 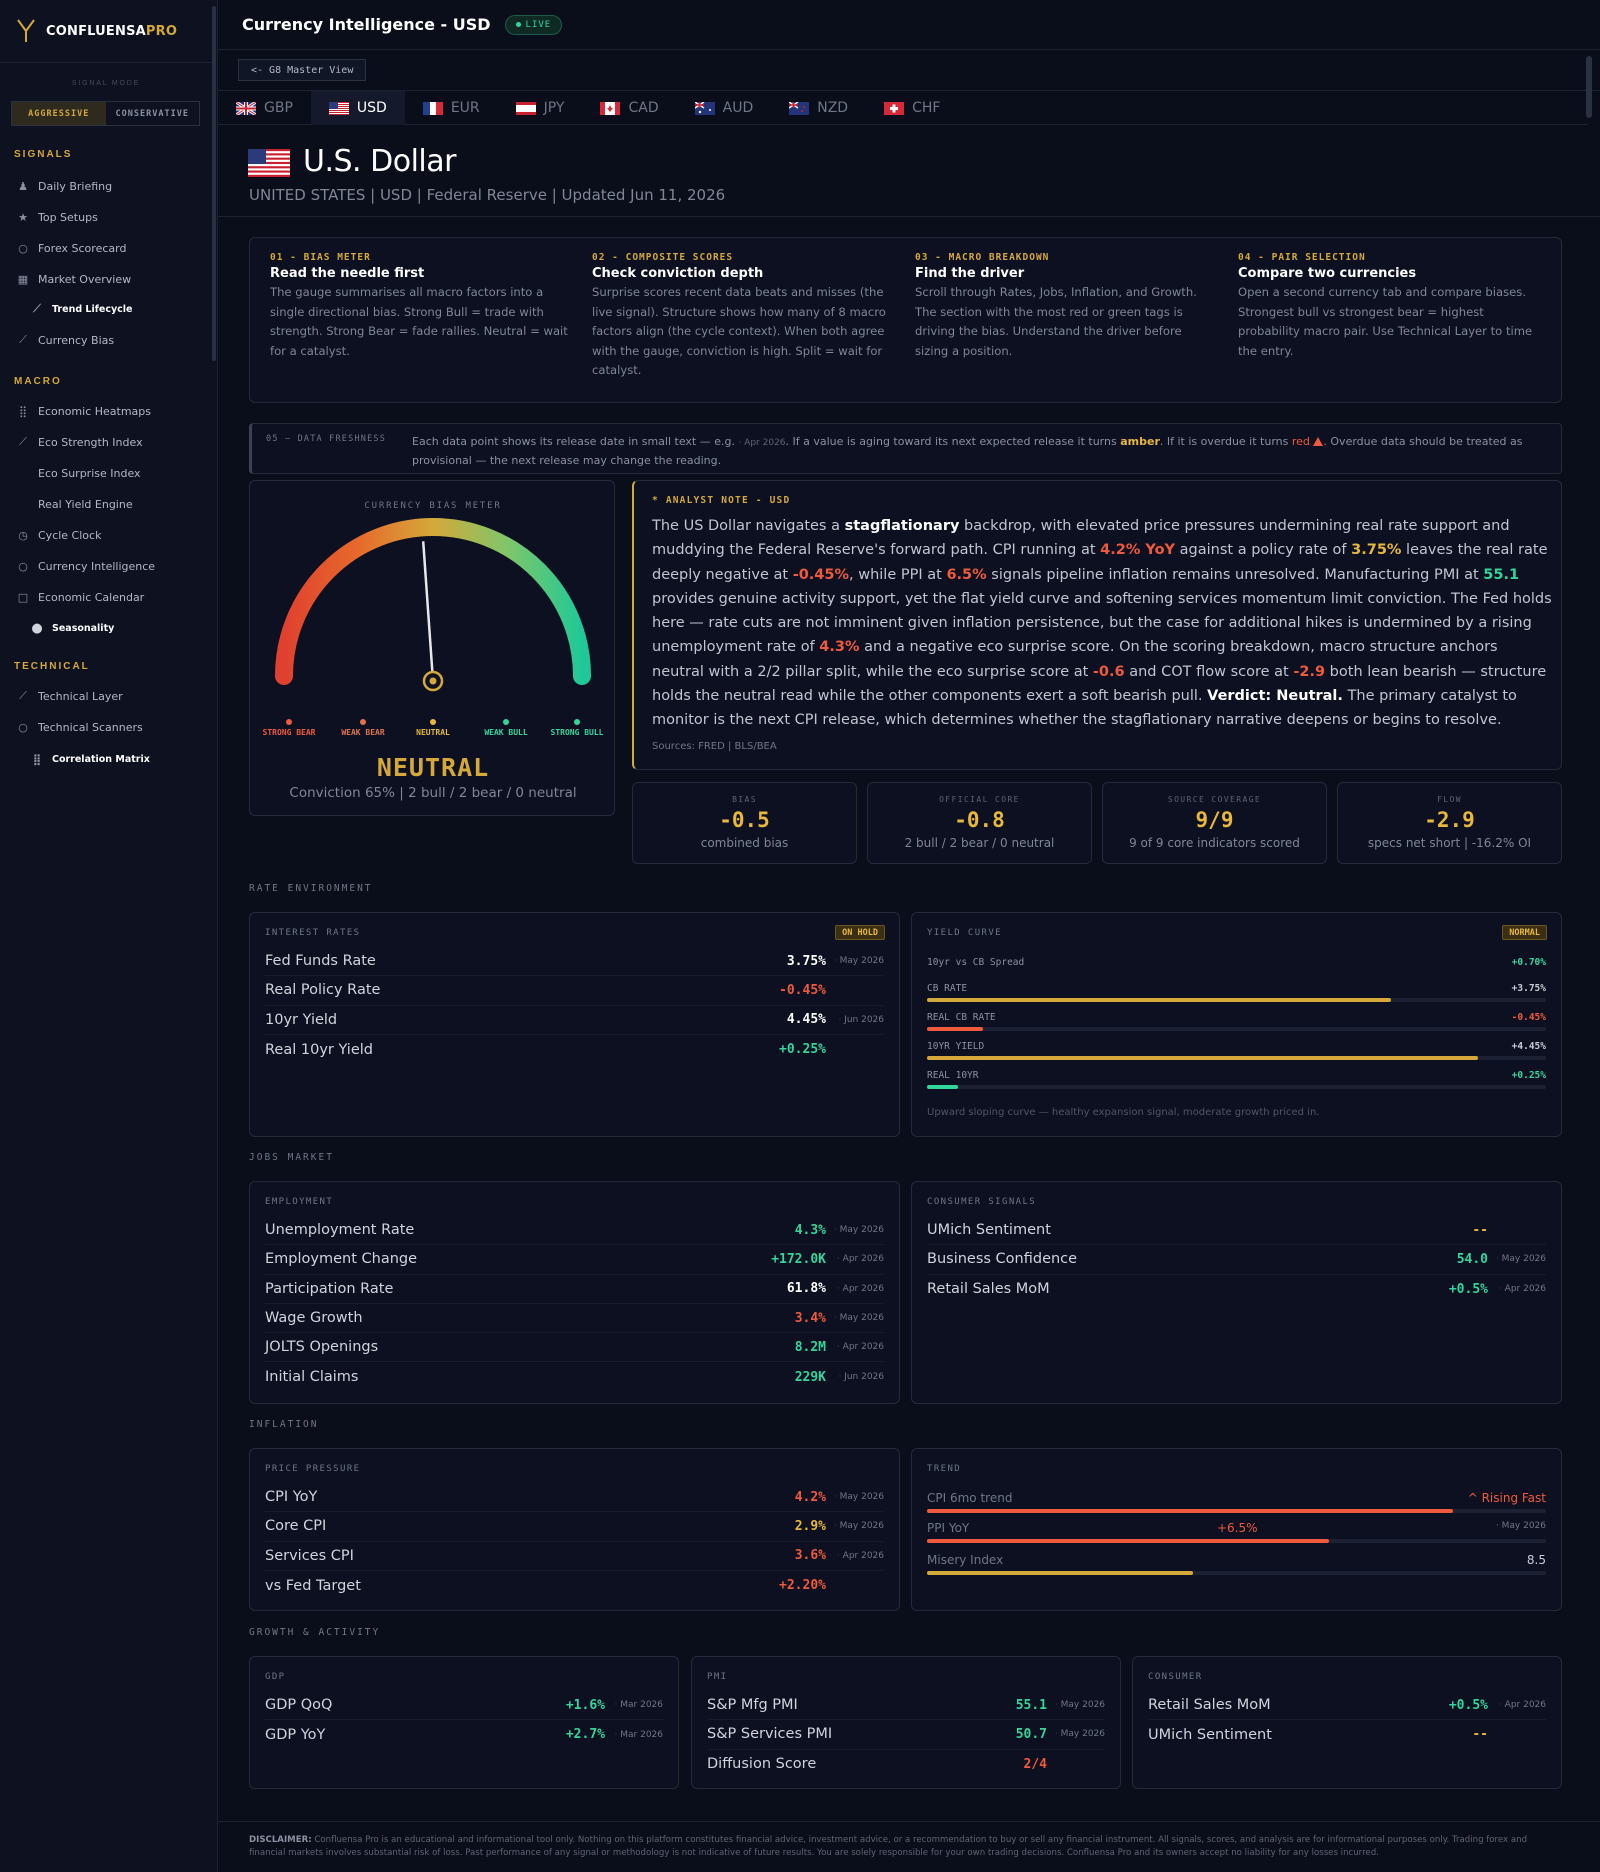 I want to click on stat-sub: combined bias, so click(x=744, y=843).